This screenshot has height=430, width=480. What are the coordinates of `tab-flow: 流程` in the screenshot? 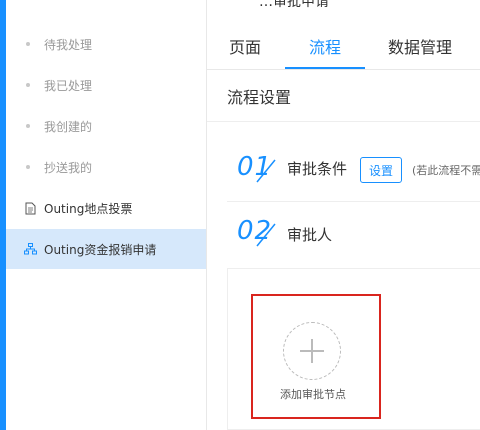 It's located at (325, 46).